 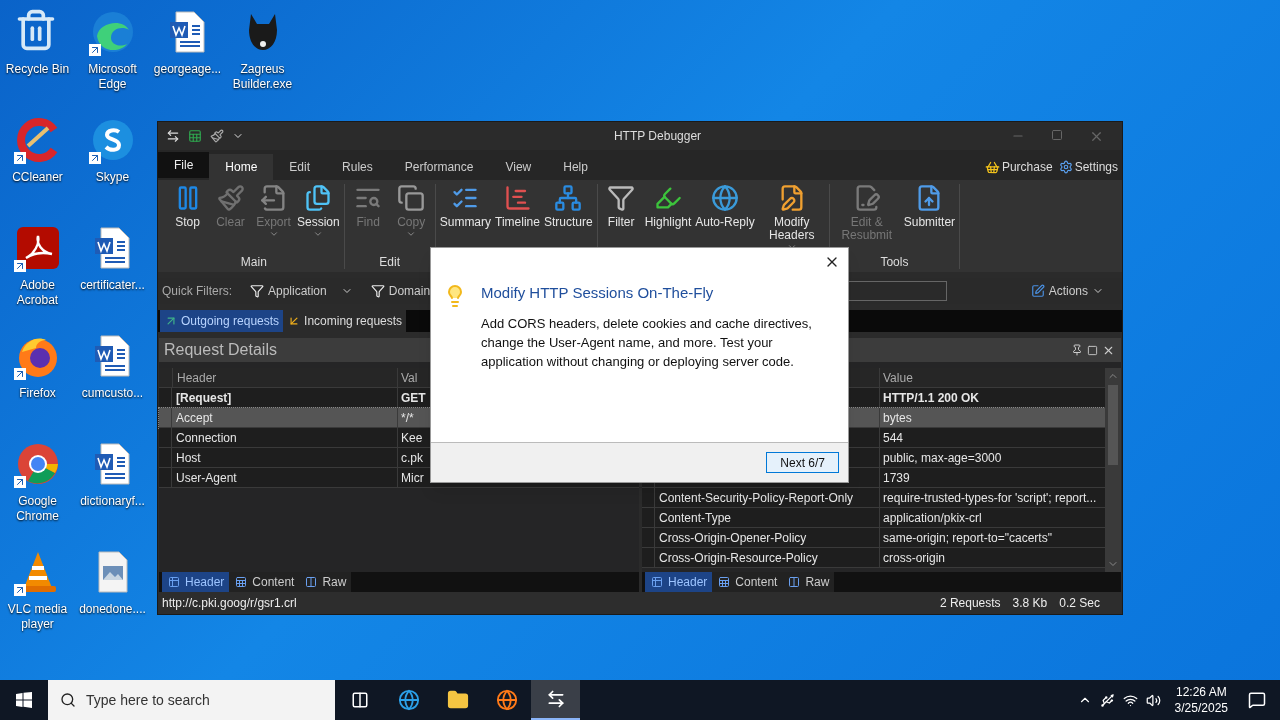 I want to click on filter-dropdown: Application, so click(x=301, y=291).